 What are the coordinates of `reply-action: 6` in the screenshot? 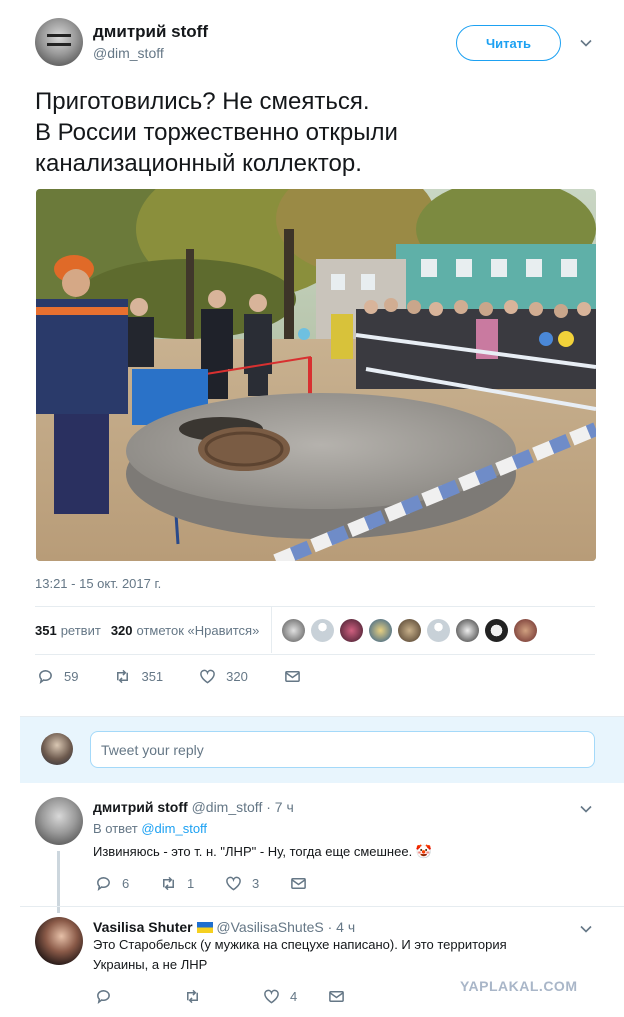 It's located at (112, 883).